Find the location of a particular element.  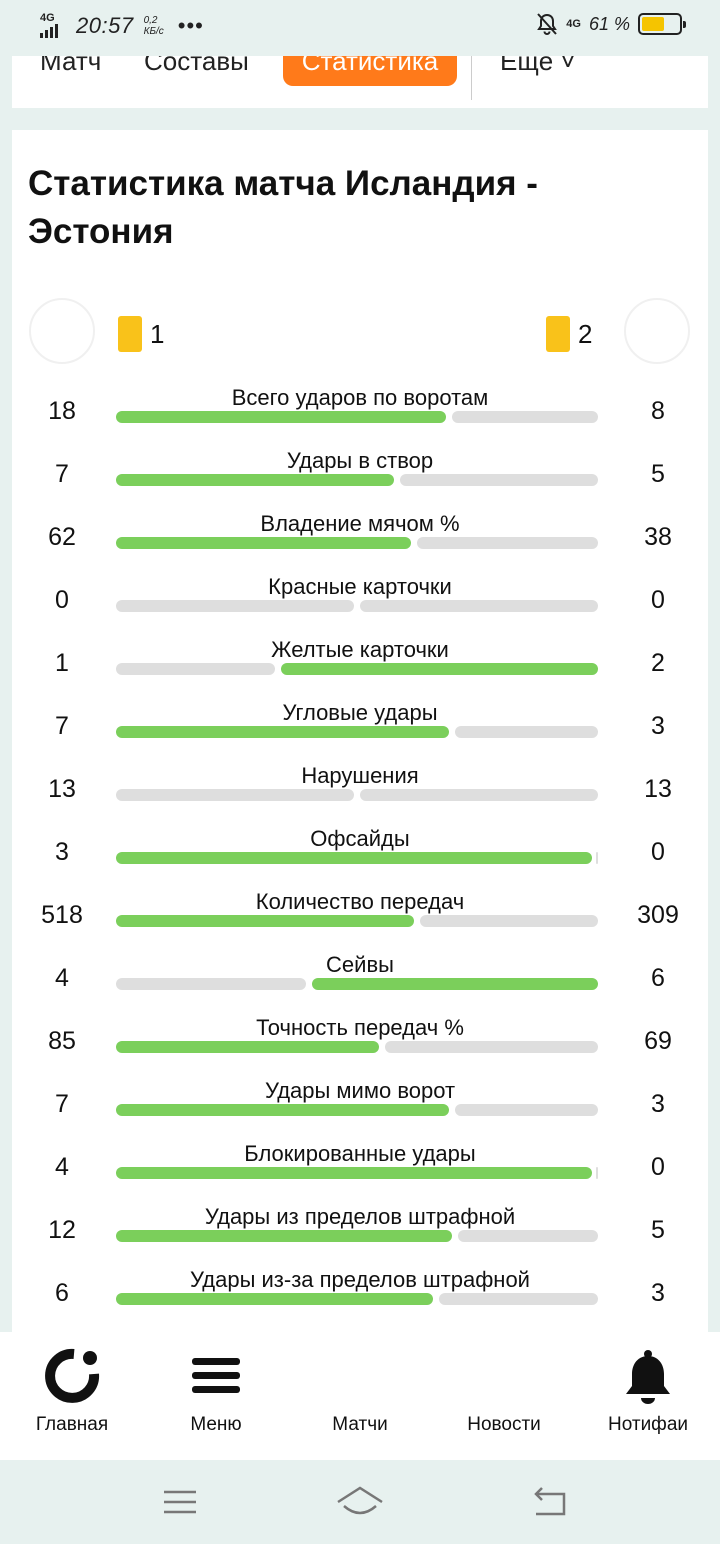

nav-menu: Меню is located at coordinates (216, 1396).